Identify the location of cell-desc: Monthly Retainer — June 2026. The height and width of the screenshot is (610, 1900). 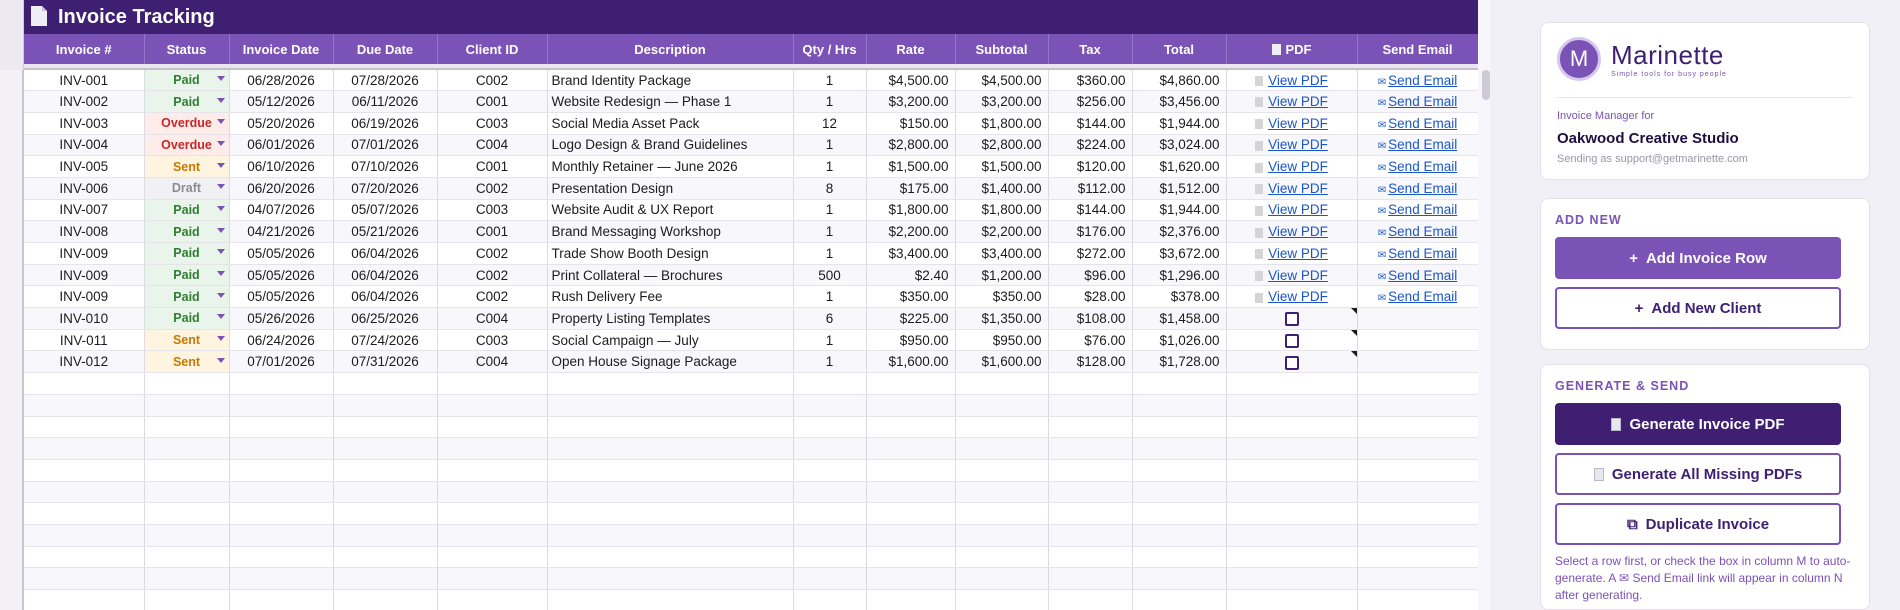
(670, 166).